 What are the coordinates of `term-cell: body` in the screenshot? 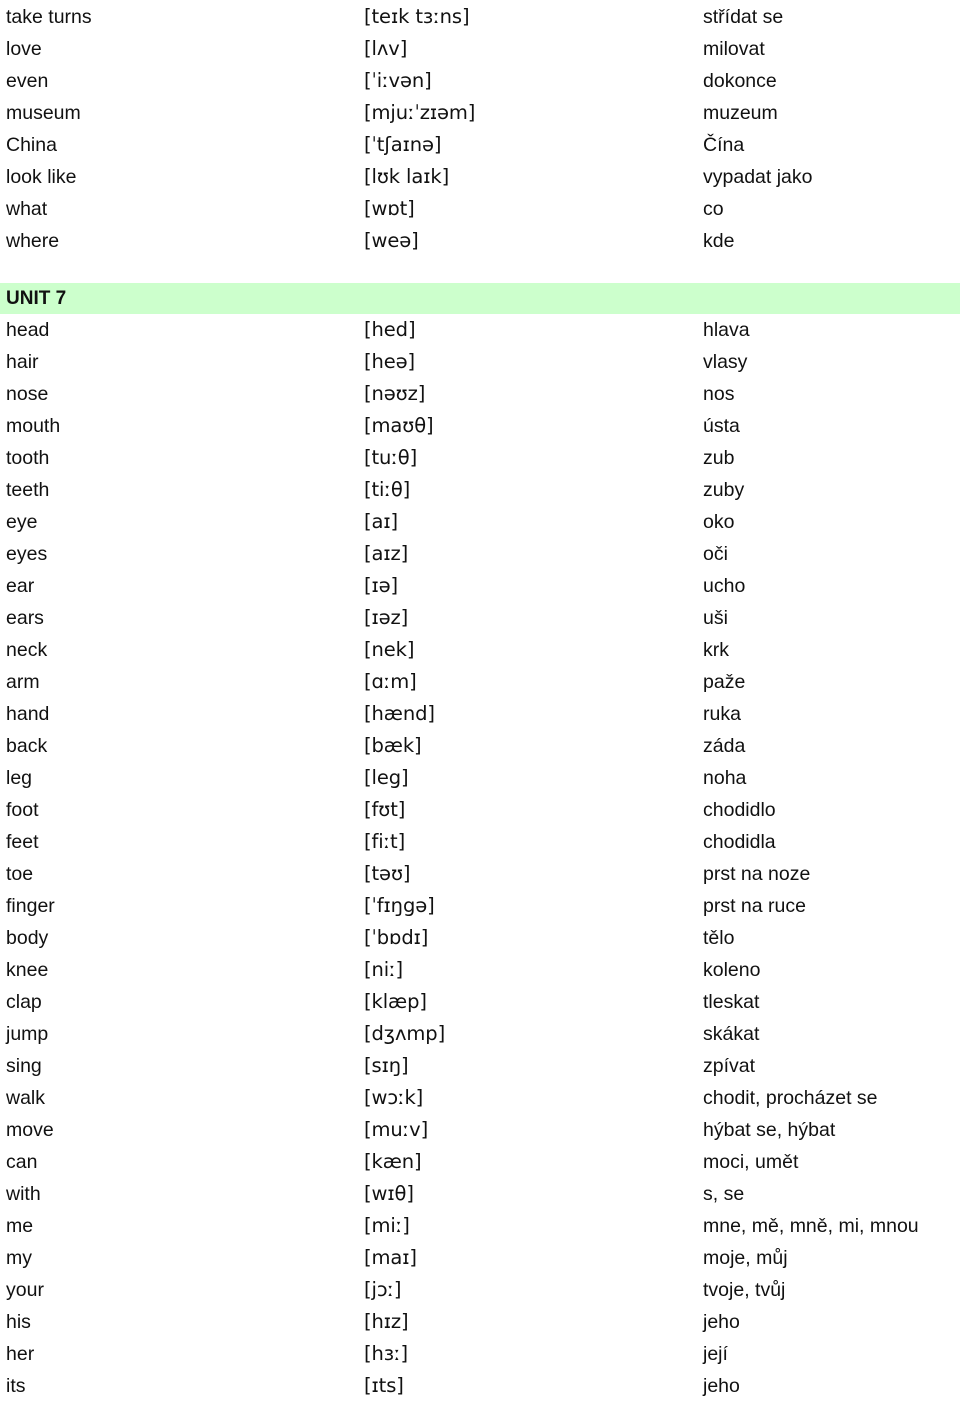 It's located at (27, 938).